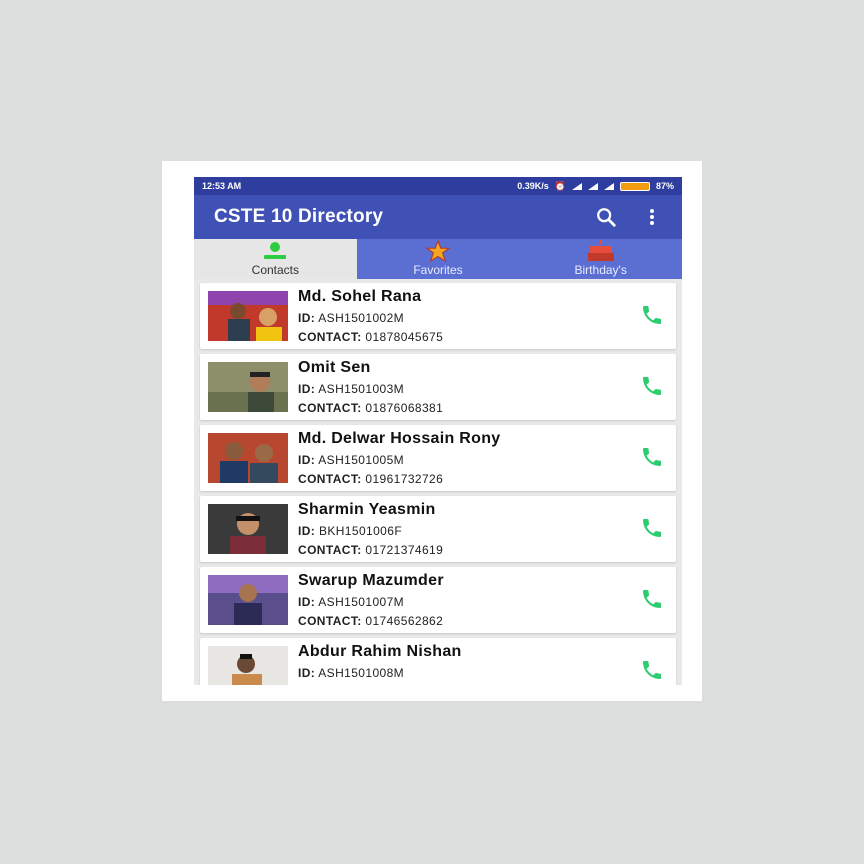  I want to click on contact-name: Md. Sohel Rana, so click(360, 296).